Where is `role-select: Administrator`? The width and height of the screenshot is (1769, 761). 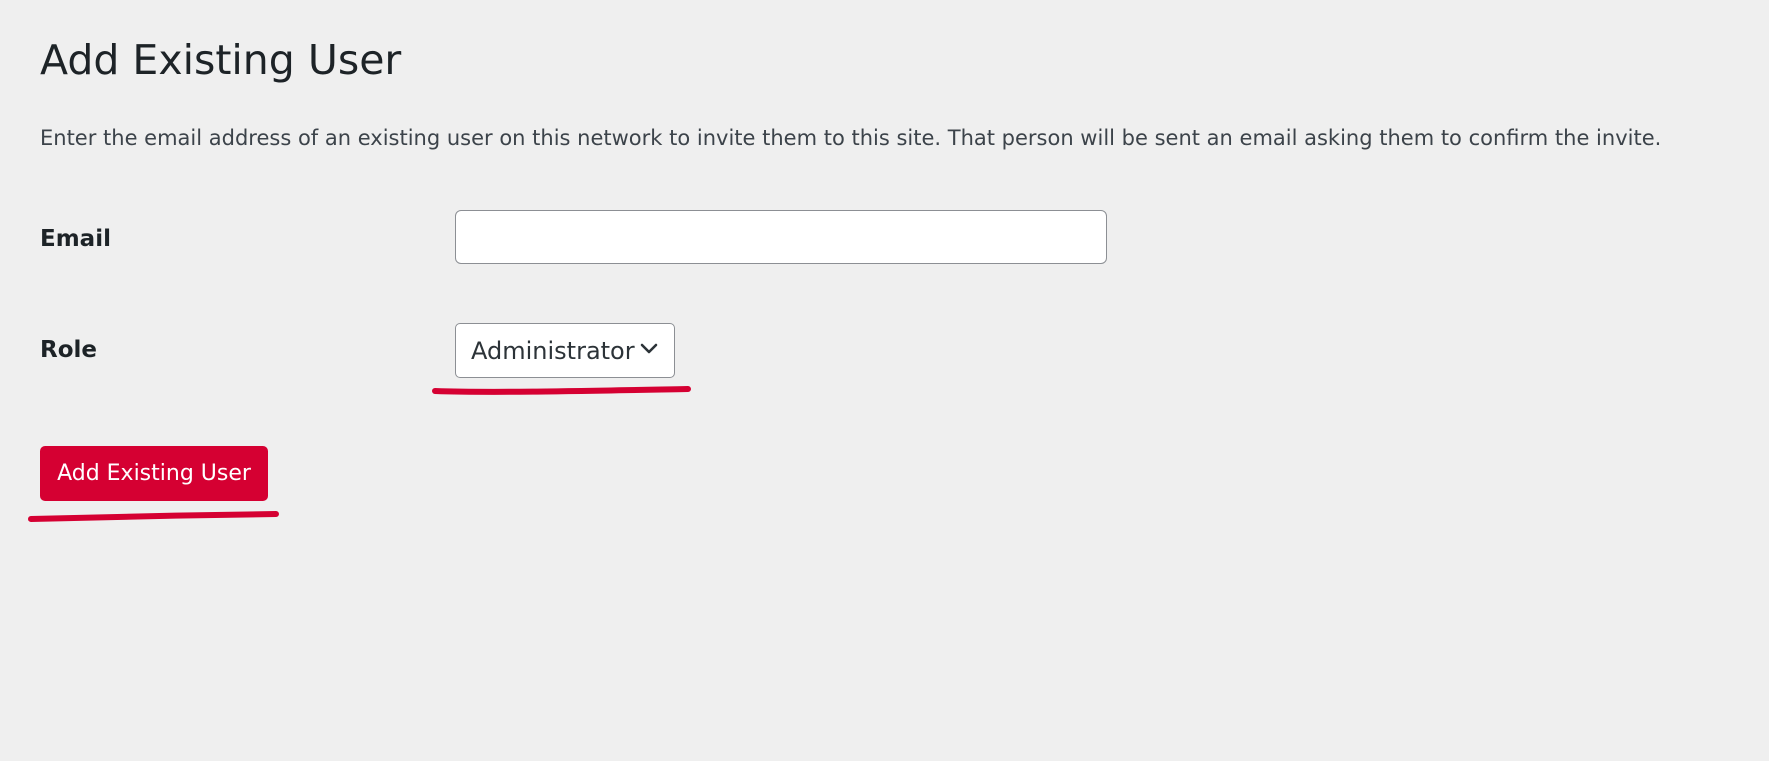
role-select: Administrator is located at coordinates (565, 350).